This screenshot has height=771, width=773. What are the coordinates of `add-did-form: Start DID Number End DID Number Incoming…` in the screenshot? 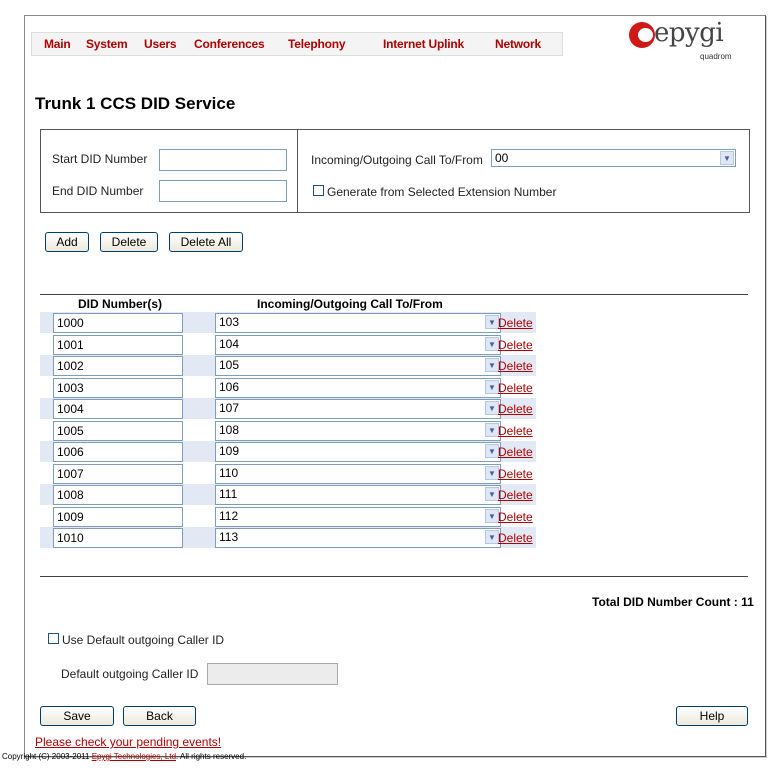 It's located at (395, 171).